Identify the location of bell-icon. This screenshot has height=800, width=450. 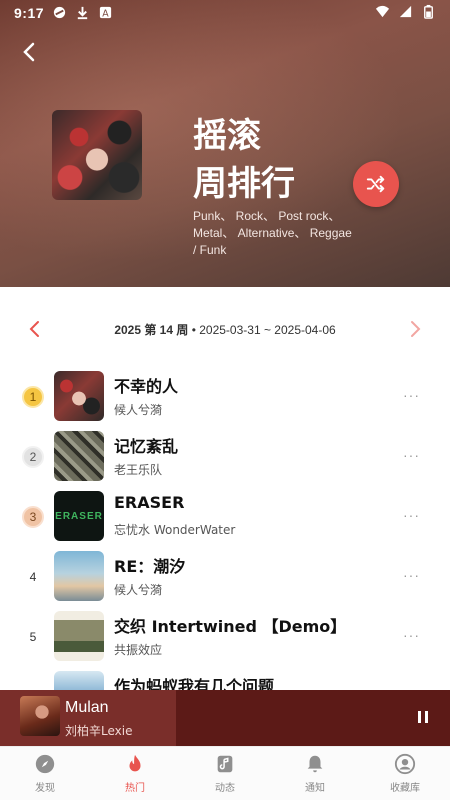
(315, 764).